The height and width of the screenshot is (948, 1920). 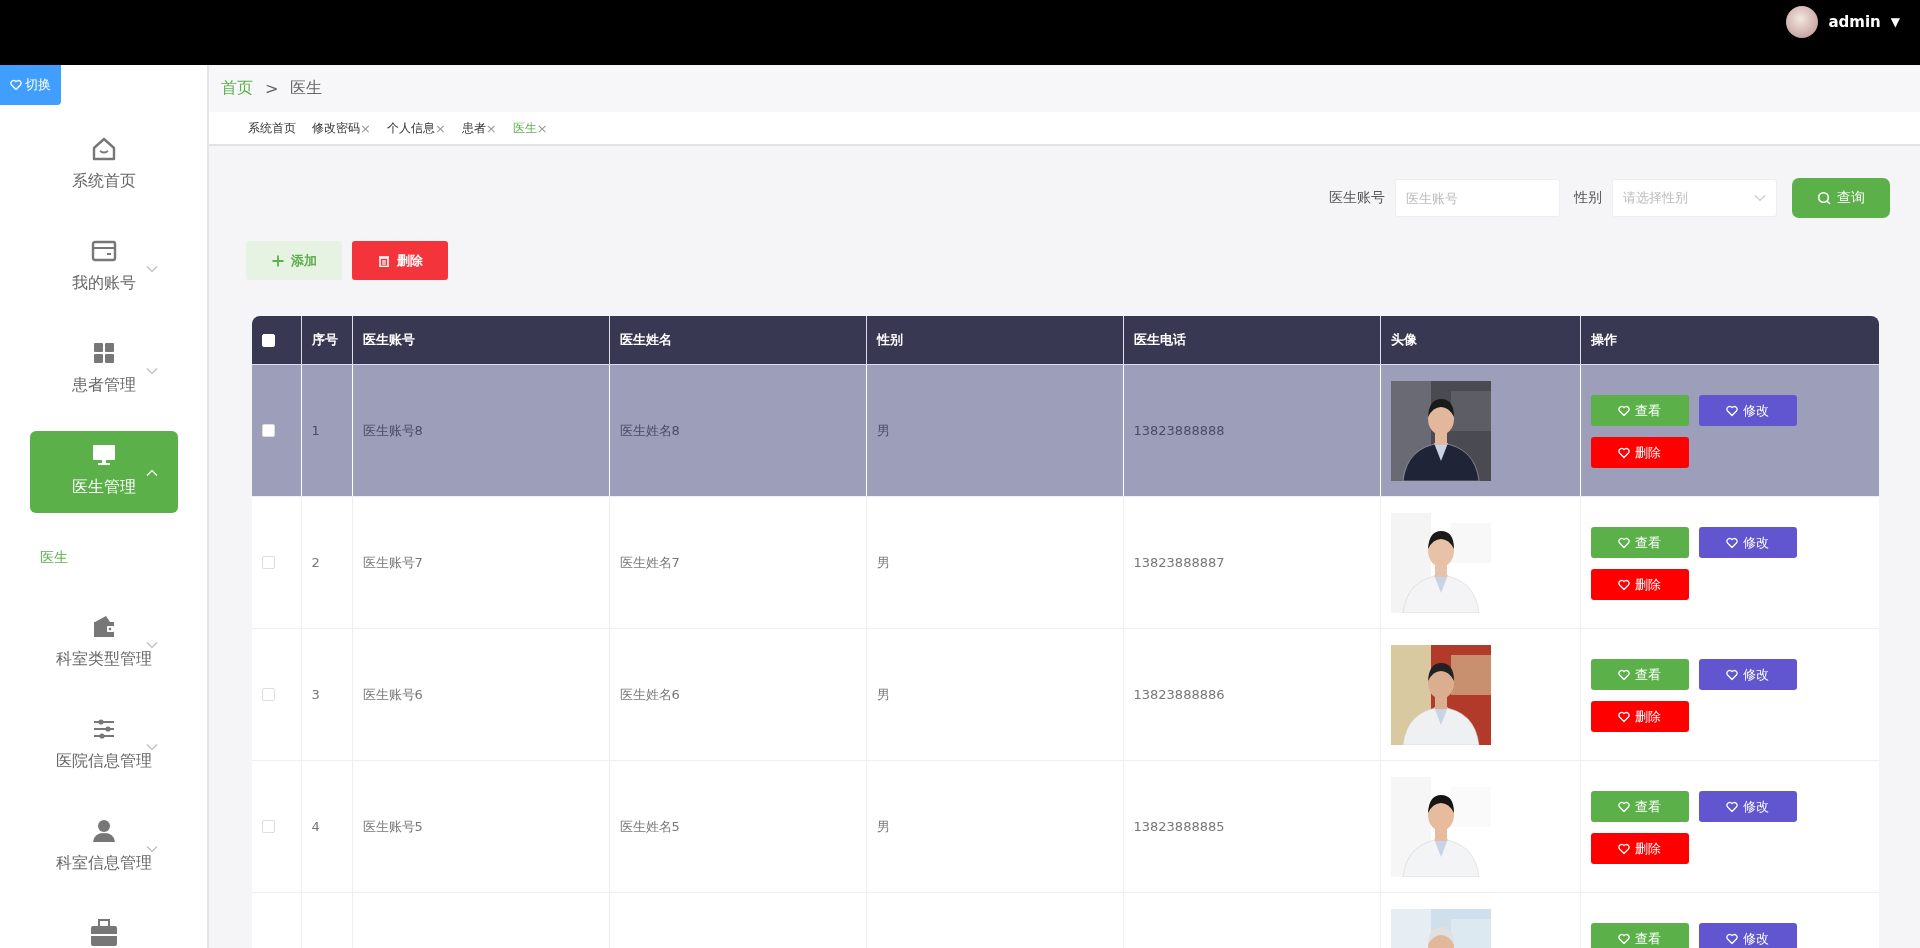 What do you see at coordinates (645, 339) in the screenshot?
I see `column-header: 医生姓名` at bounding box center [645, 339].